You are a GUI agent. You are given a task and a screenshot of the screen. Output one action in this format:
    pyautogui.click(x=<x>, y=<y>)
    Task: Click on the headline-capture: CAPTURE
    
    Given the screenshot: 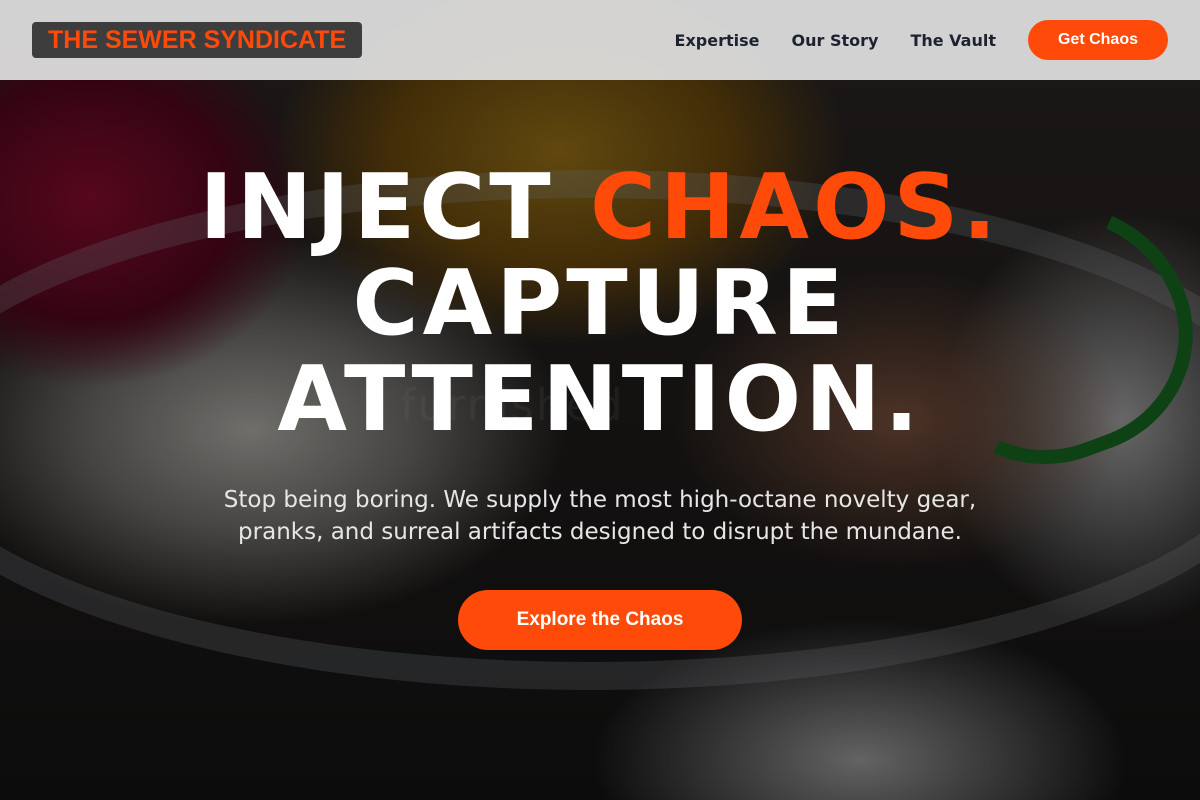 What is the action you would take?
    pyautogui.click(x=600, y=303)
    